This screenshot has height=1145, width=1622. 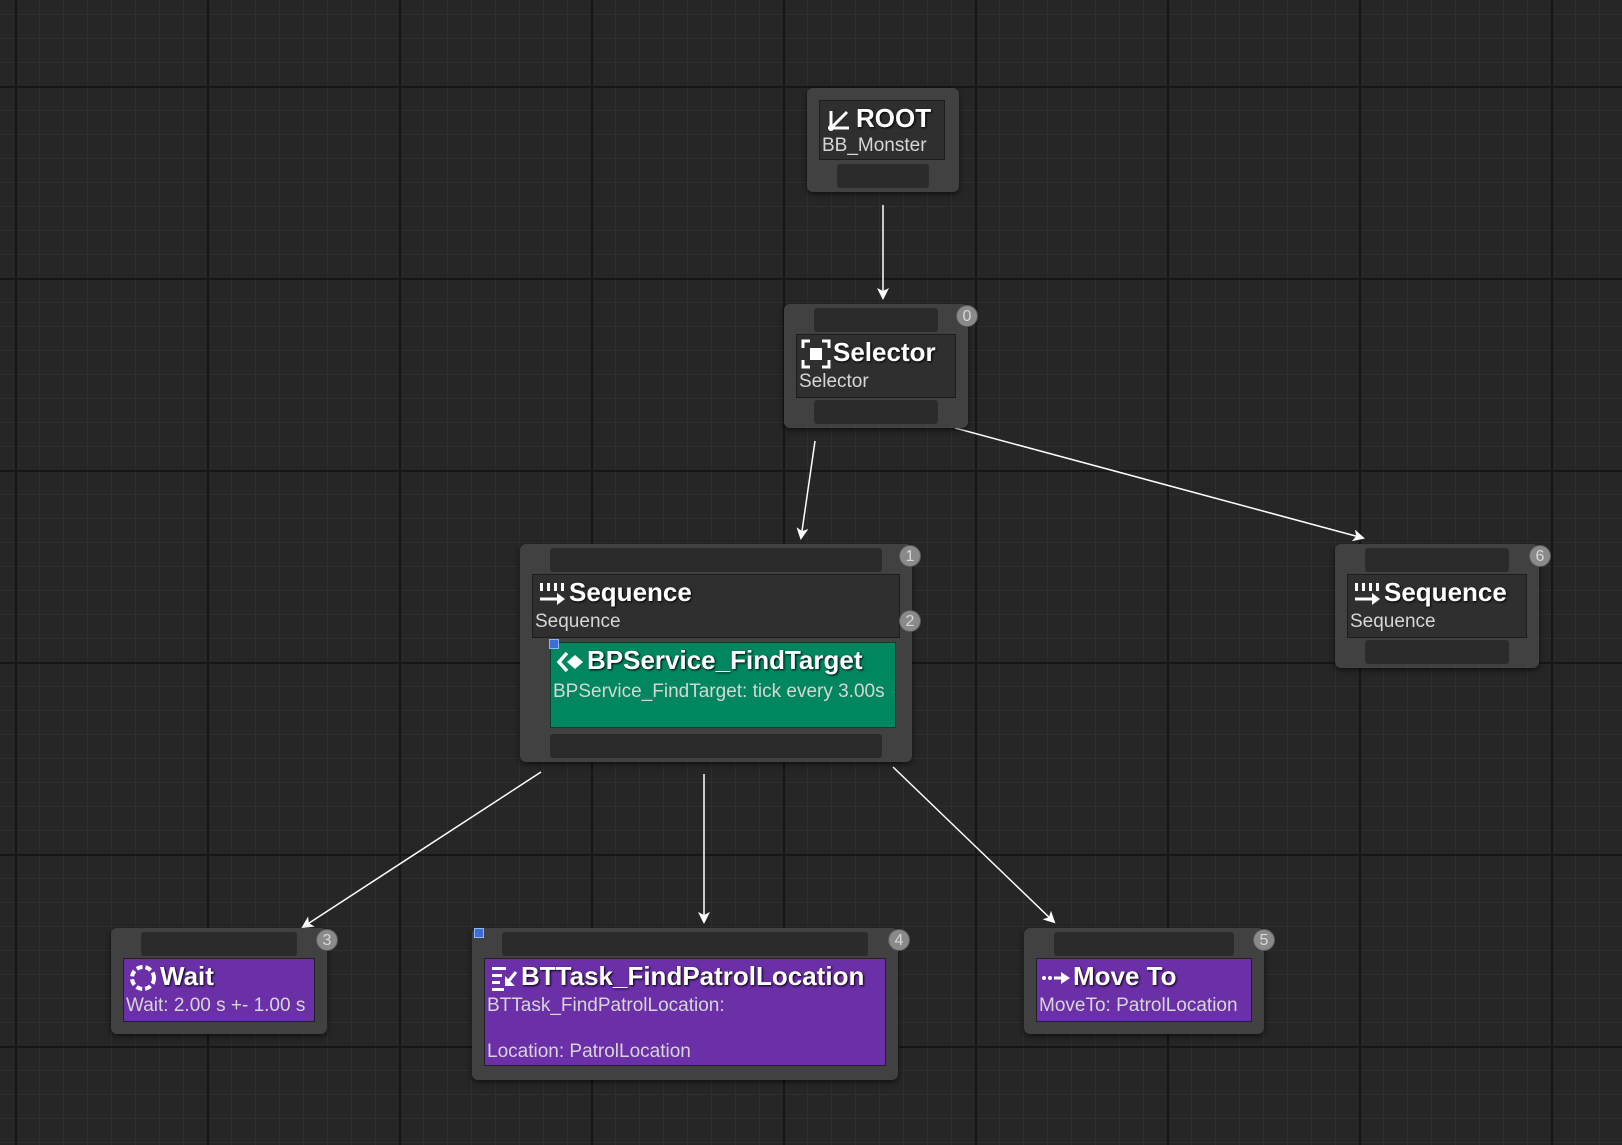 I want to click on move-to-icon, so click(x=1056, y=978).